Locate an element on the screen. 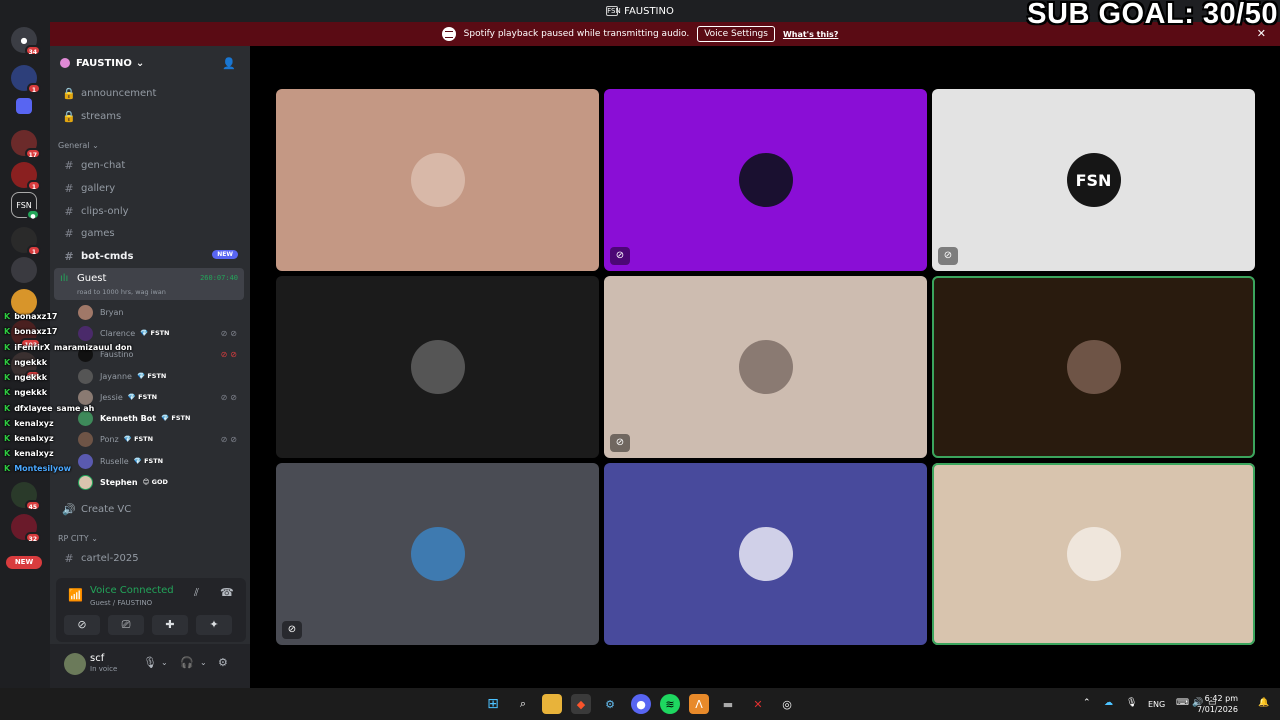 Image resolution: width=1280 pixels, height=720 pixels. voice-user-name: Jessie is located at coordinates (111, 397).